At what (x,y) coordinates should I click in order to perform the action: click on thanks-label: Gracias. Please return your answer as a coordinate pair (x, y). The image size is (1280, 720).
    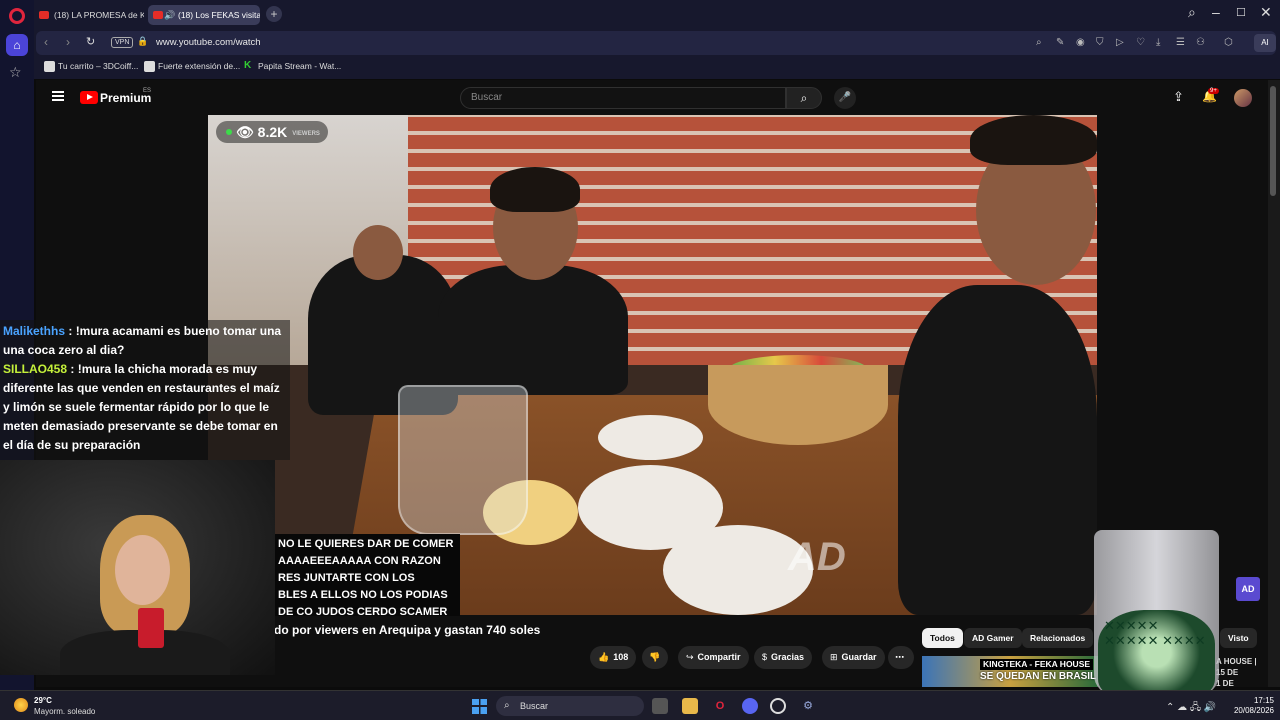
    Looking at the image, I should click on (788, 657).